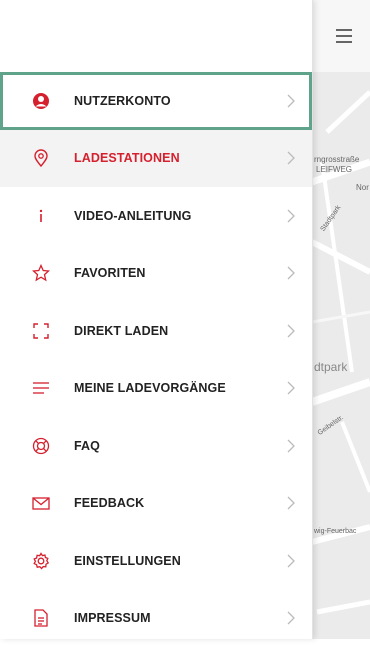  I want to click on menu-item-feedback: FEEDBACK, so click(156, 504).